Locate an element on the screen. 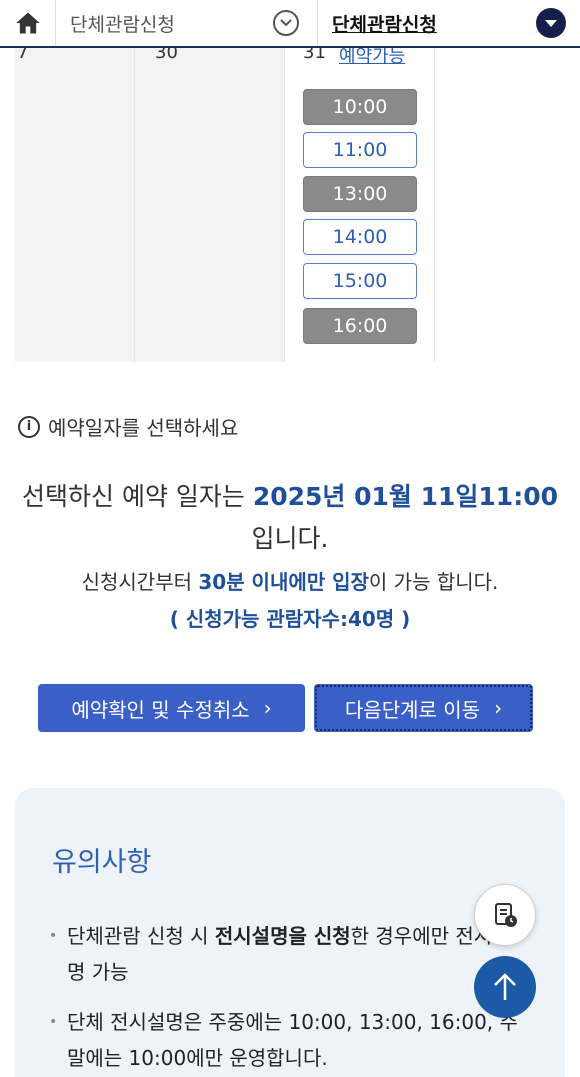 The height and width of the screenshot is (1077, 580). arrow-up-icon is located at coordinates (505, 986).